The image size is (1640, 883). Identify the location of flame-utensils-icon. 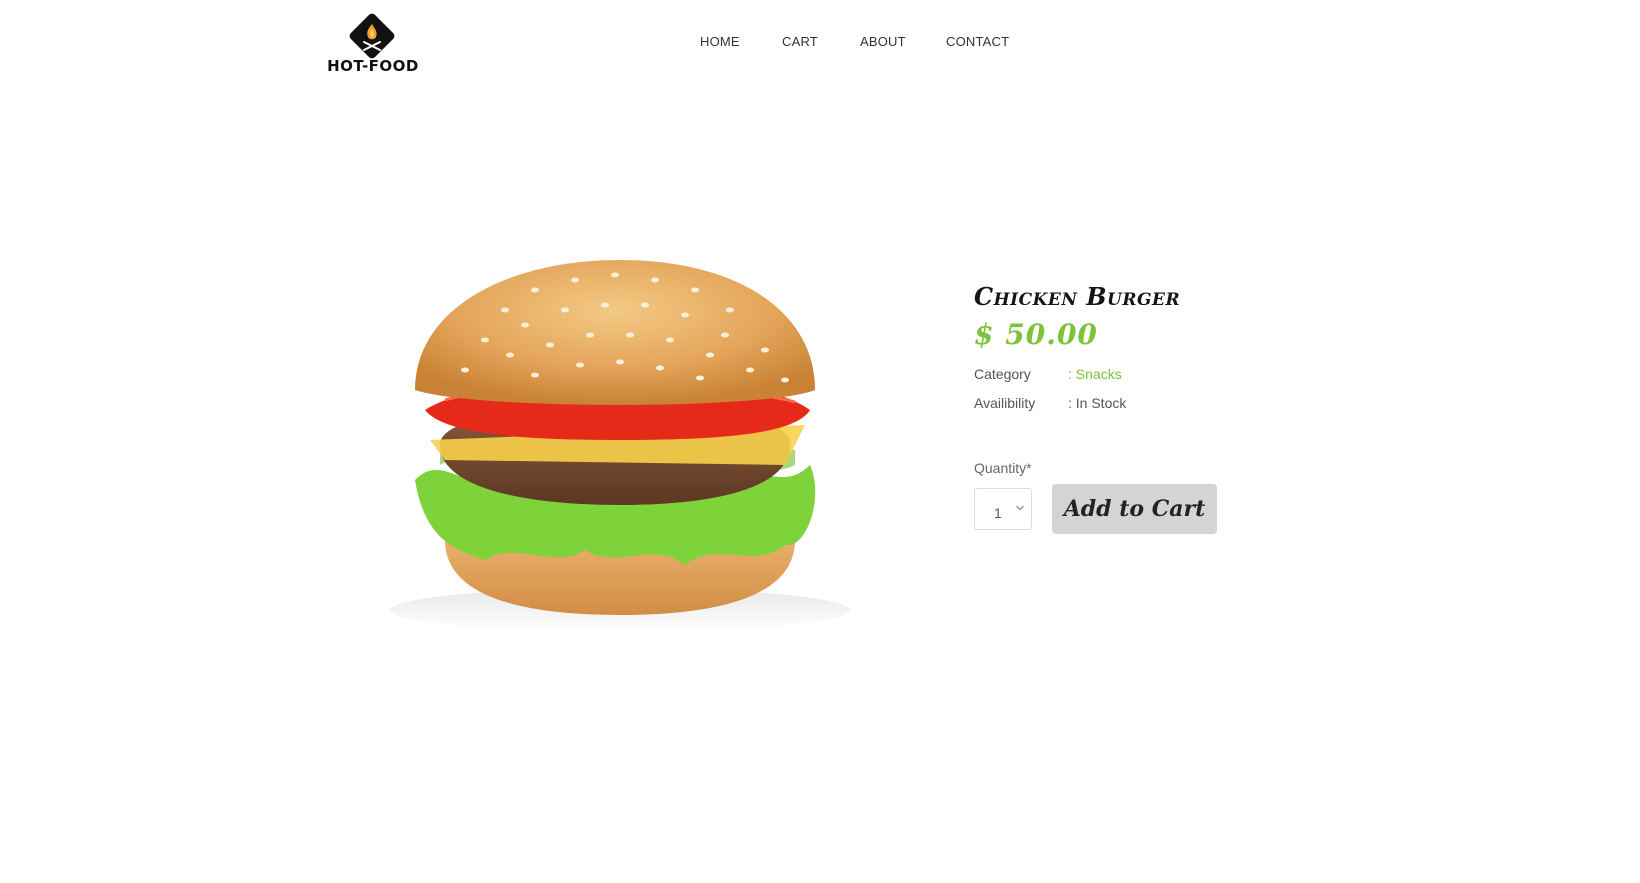
(372, 36).